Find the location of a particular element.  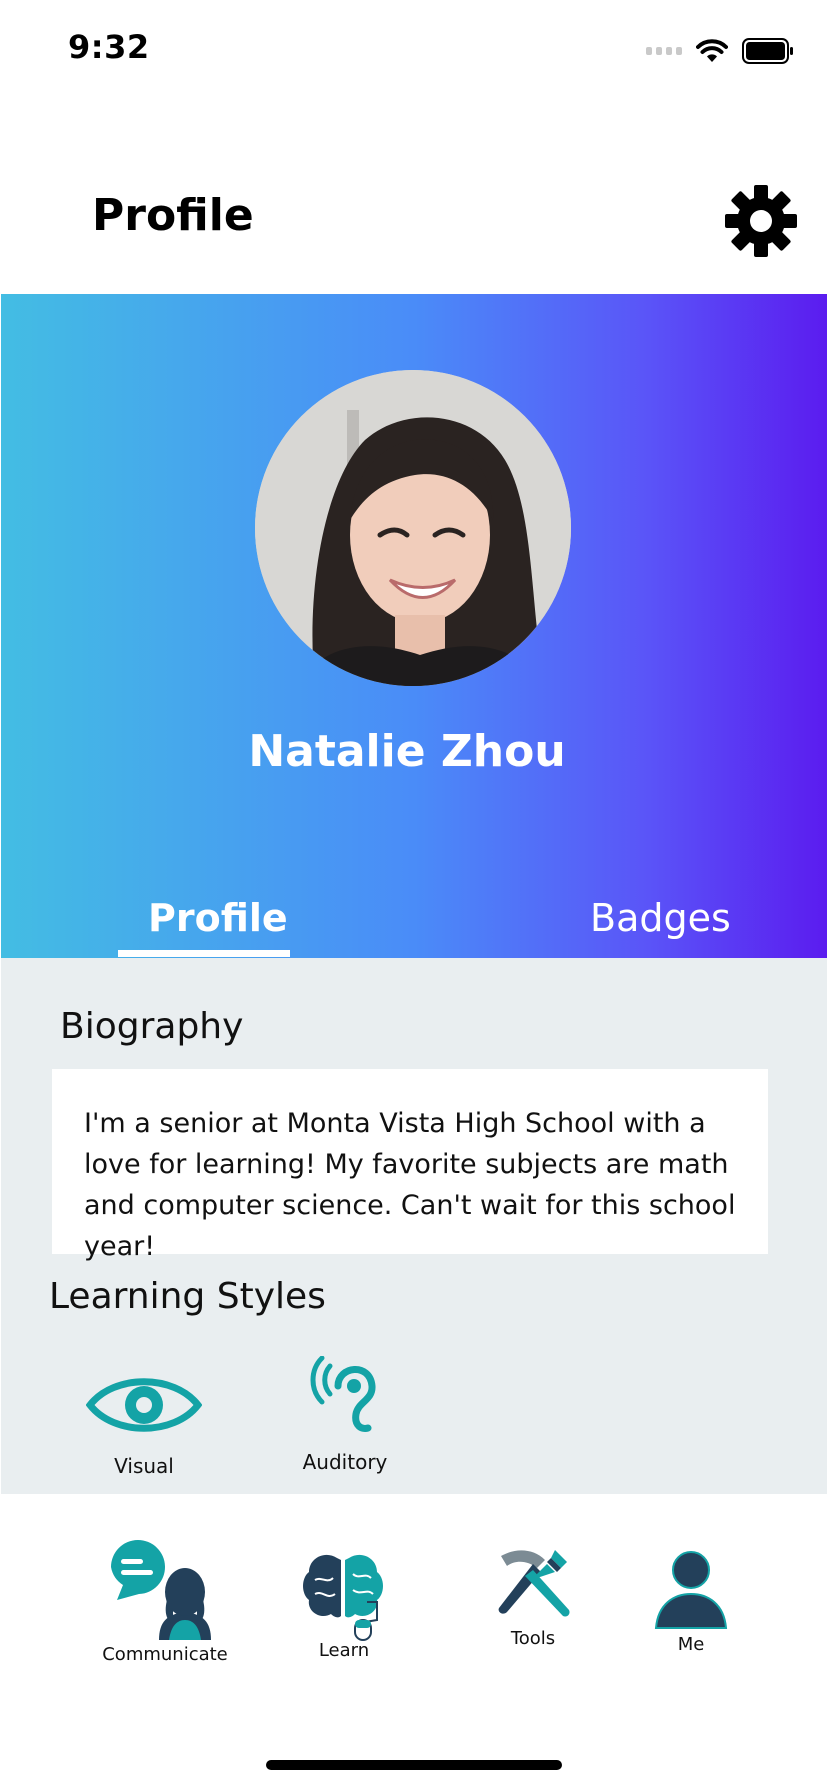

brain-icon is located at coordinates (343, 1597).